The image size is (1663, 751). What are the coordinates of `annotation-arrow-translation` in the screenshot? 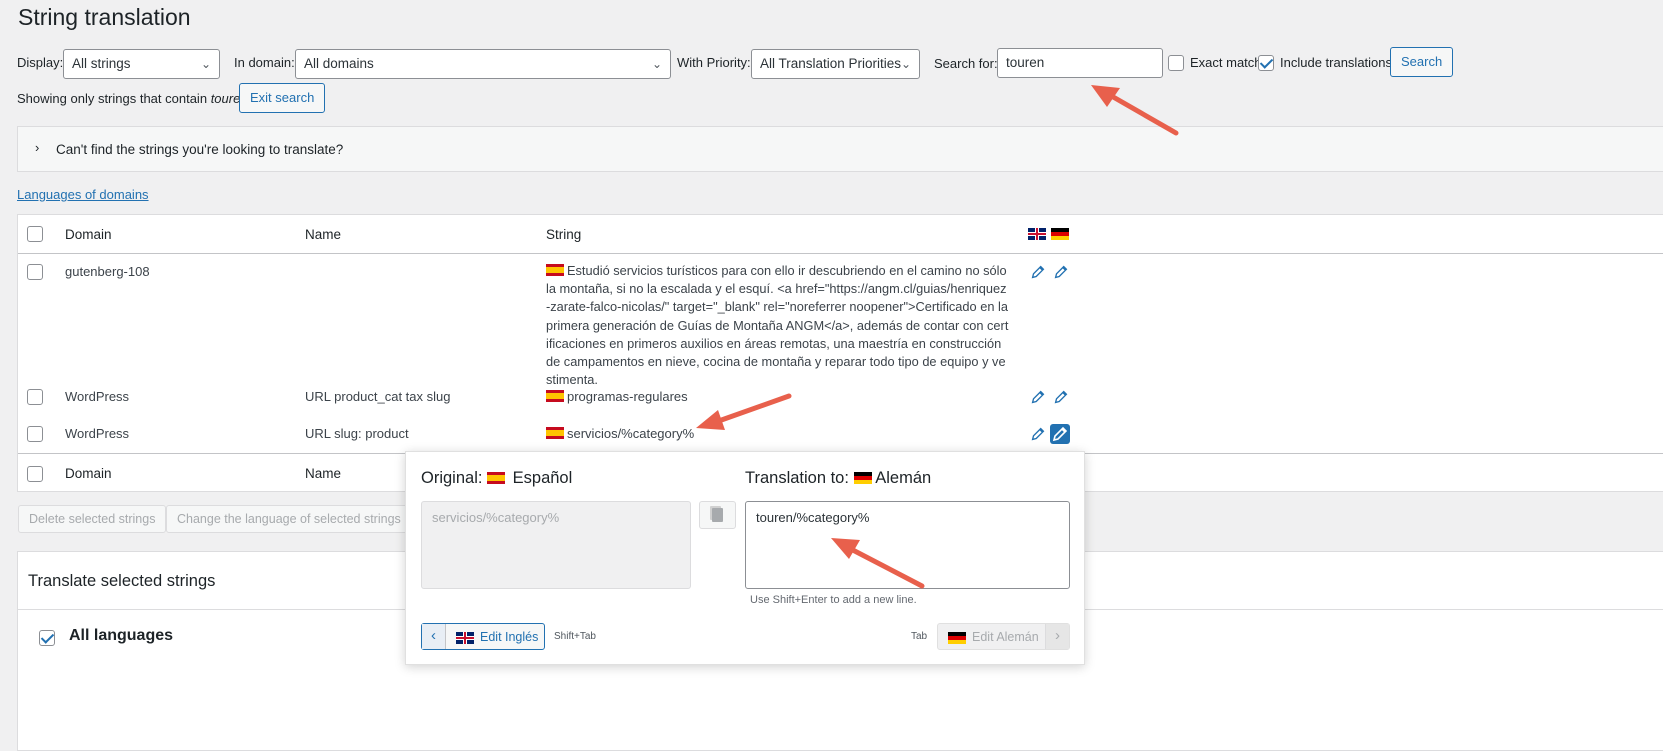 It's located at (878, 563).